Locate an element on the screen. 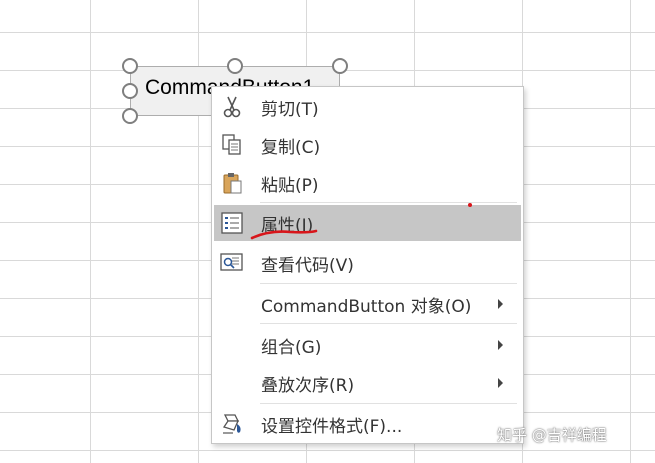 This screenshot has height=463, width=655. resize-handle-top-left is located at coordinates (130, 66).